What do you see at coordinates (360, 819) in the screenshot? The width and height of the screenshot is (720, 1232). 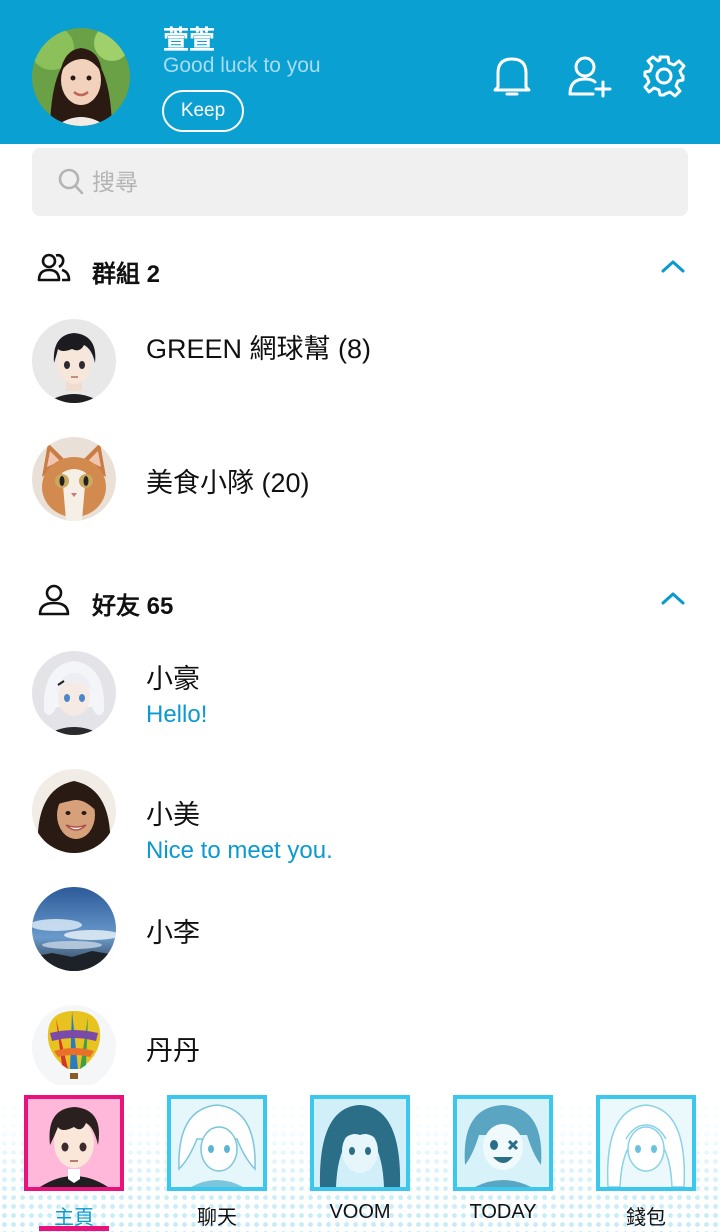 I see `list-item: 小美 Nice to meet you.` at bounding box center [360, 819].